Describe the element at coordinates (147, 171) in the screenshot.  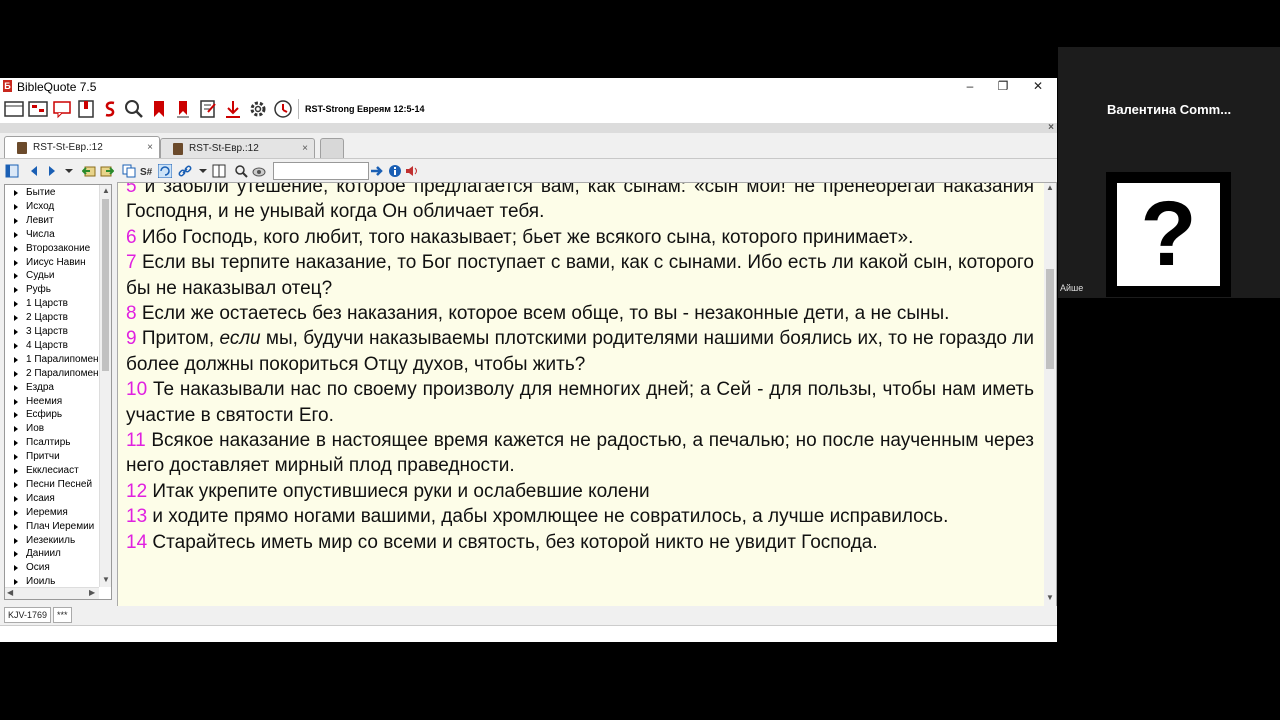
I see `strong-numbers-icon: S#` at that location.